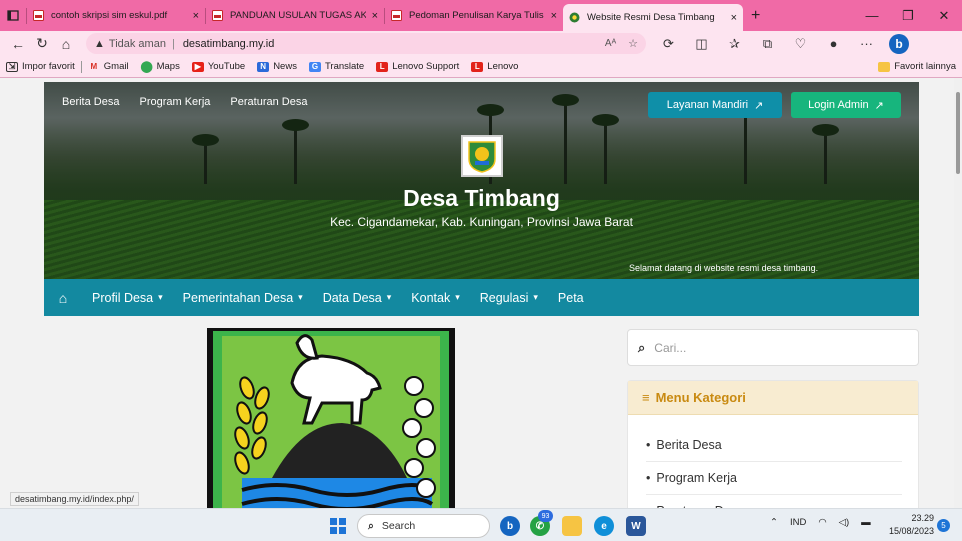 This screenshot has height=541, width=962. I want to click on bookmark-lenovo-support: L Lenovo Support, so click(417, 66).